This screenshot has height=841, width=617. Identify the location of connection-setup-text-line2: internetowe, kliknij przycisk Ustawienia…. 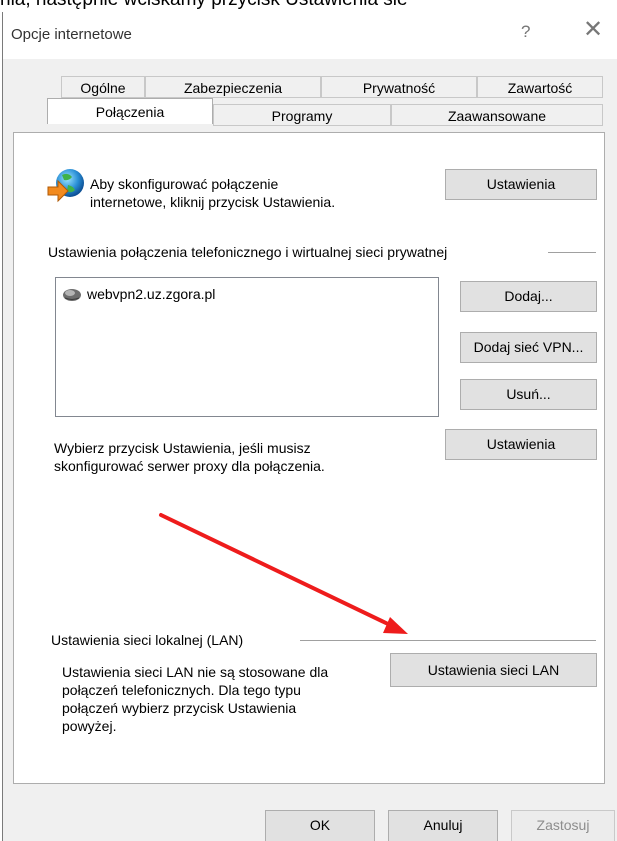
(213, 202).